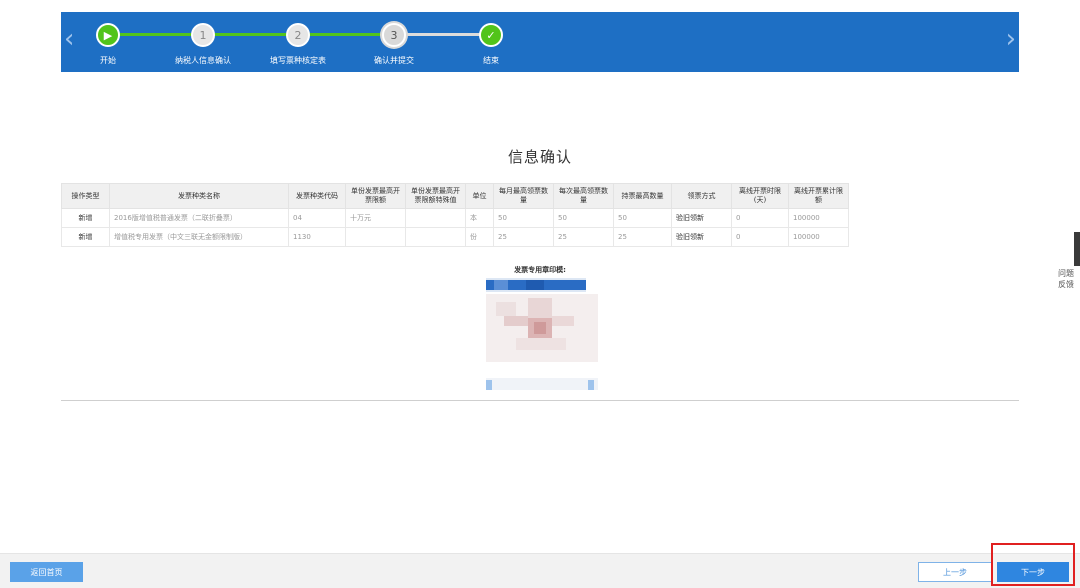 This screenshot has height=588, width=1080. Describe the element at coordinates (317, 196) in the screenshot. I see `col-header: 发票种类代码` at that location.